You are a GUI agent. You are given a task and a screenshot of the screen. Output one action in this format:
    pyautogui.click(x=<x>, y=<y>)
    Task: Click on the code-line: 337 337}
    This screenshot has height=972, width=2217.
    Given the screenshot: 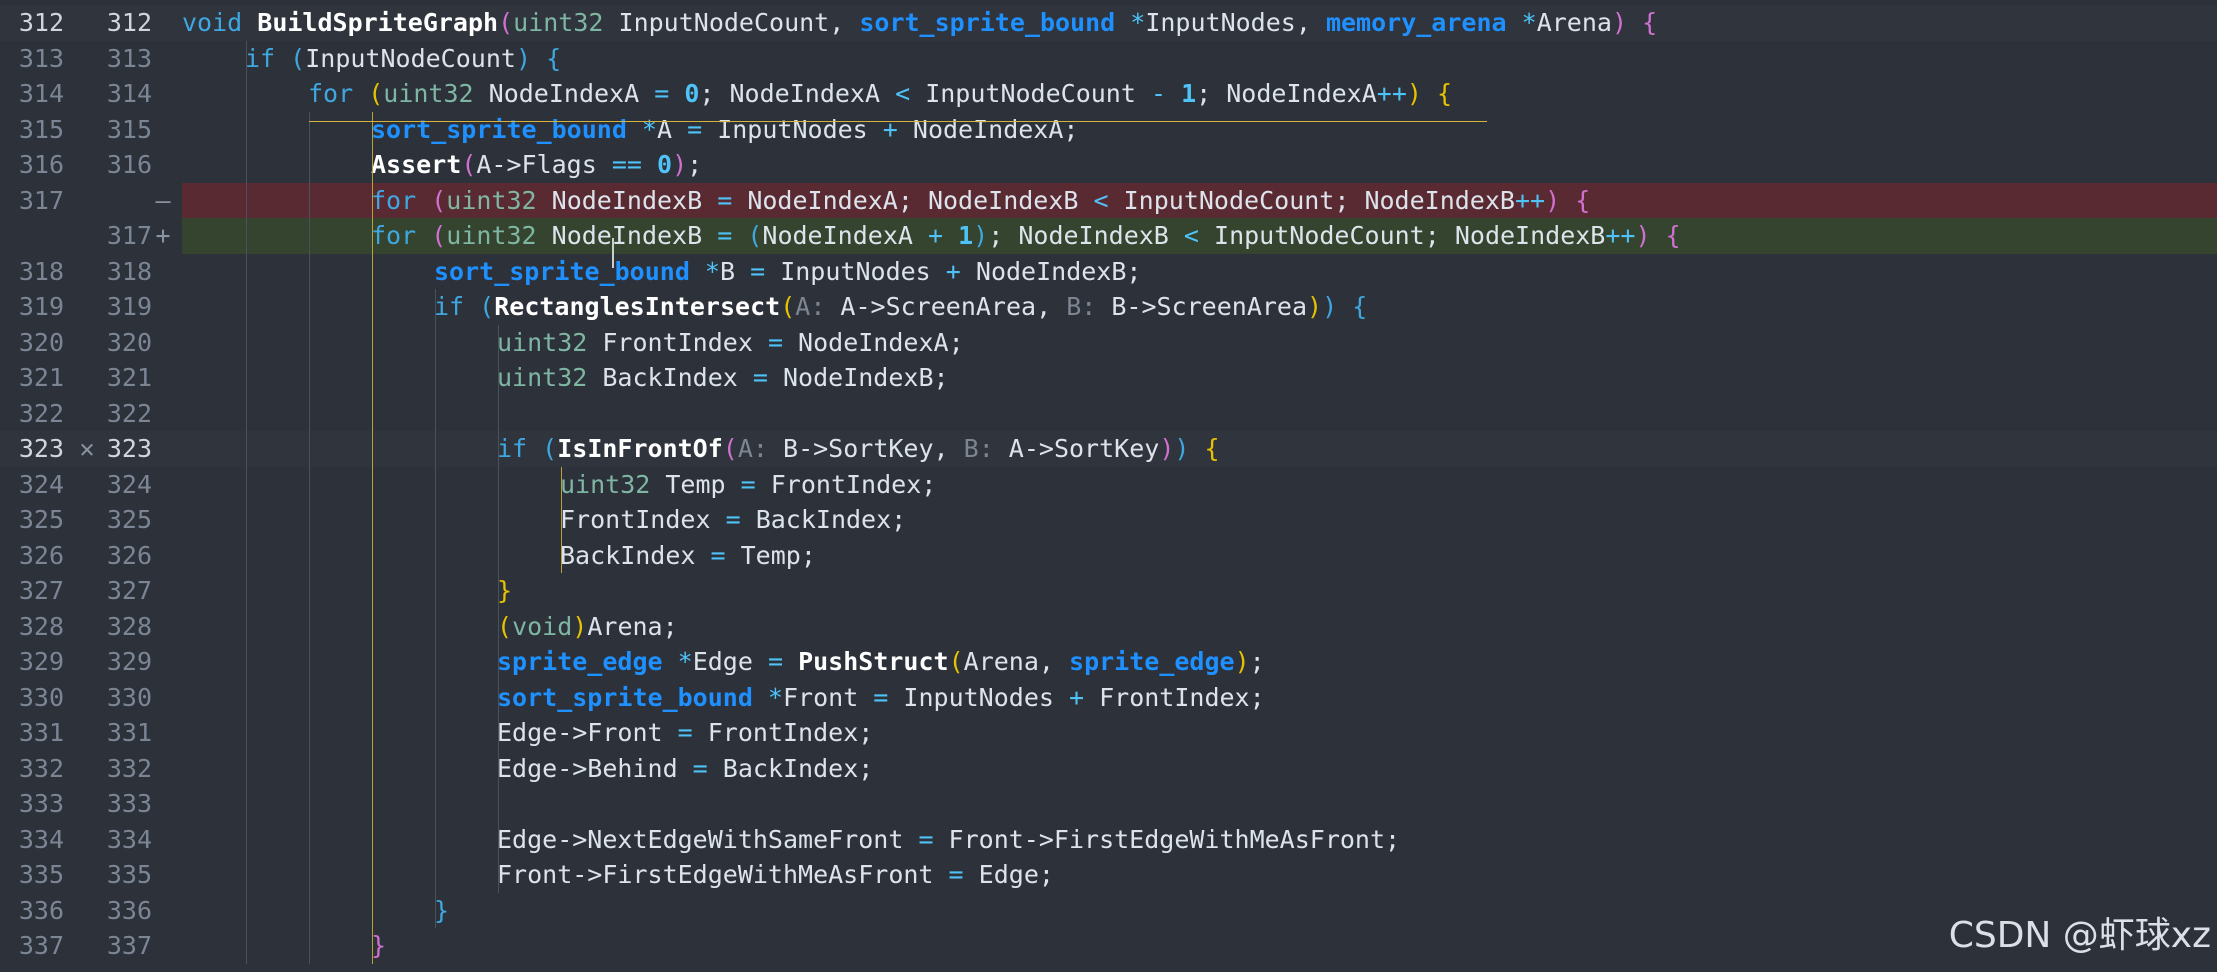 What is the action you would take?
    pyautogui.click(x=1108, y=946)
    